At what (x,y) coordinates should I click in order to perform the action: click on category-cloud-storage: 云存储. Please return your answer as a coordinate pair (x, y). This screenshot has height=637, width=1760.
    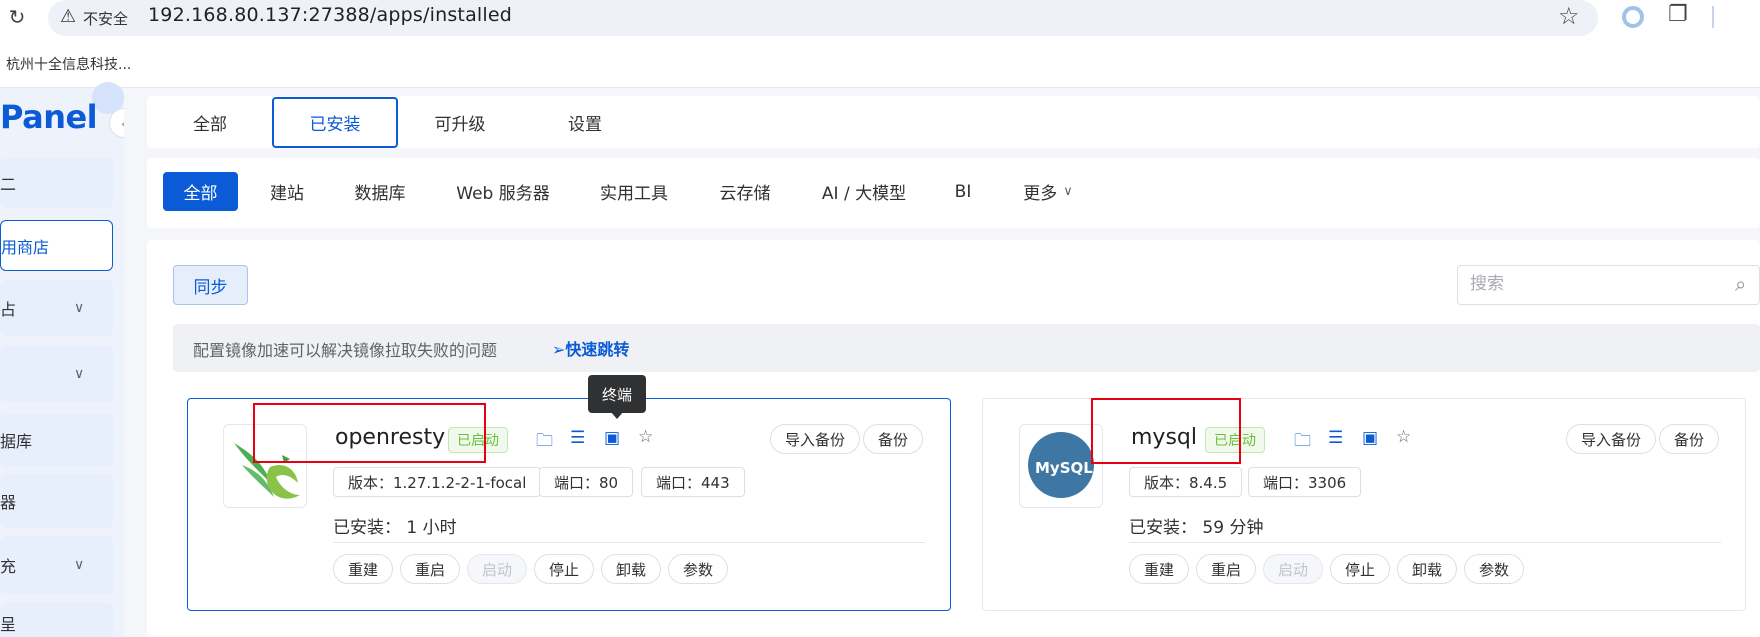
    Looking at the image, I should click on (745, 191).